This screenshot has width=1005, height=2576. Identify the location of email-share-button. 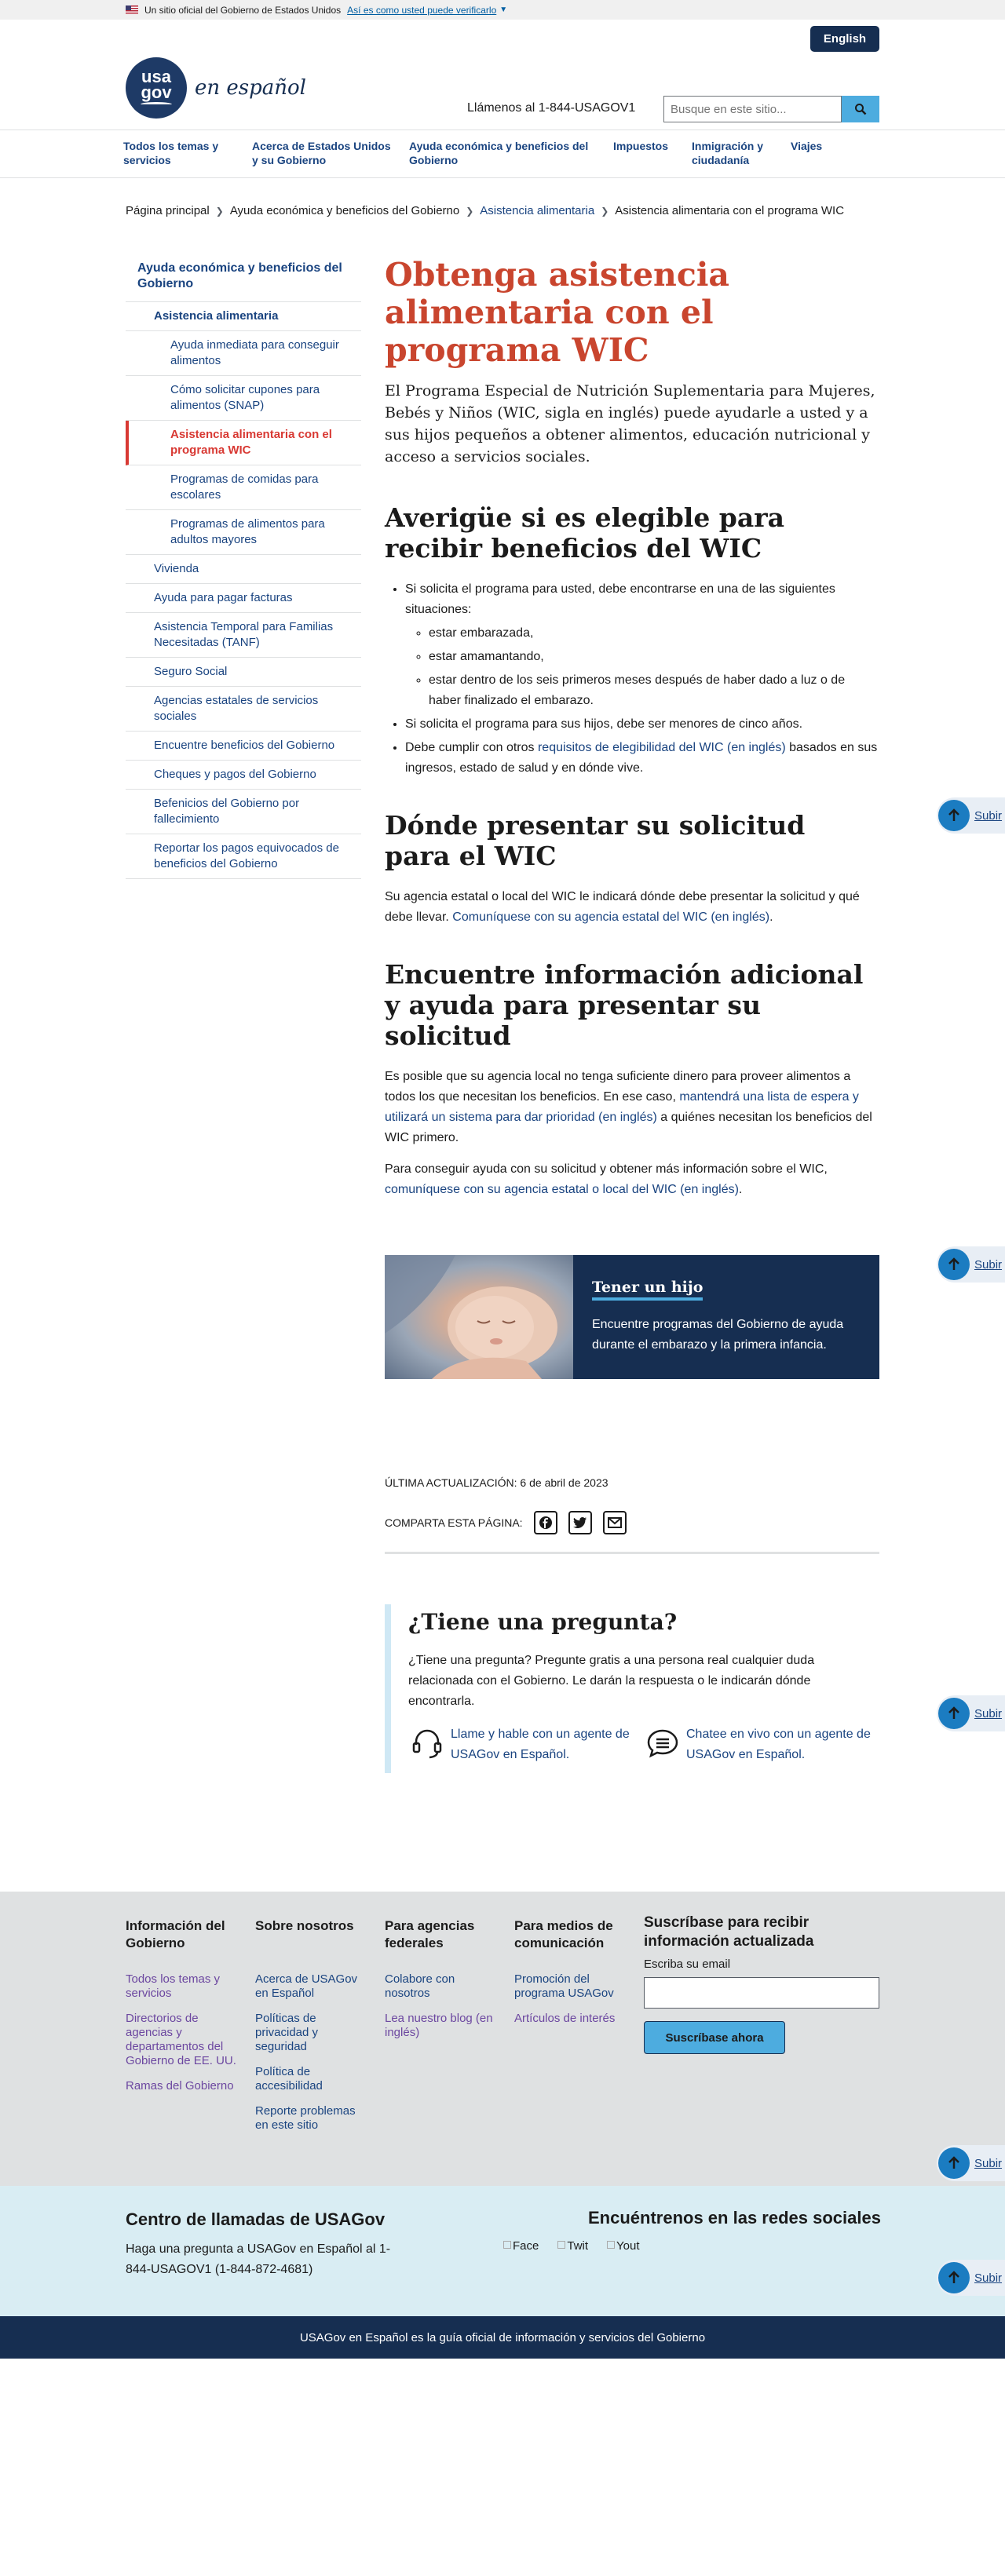
(614, 1522).